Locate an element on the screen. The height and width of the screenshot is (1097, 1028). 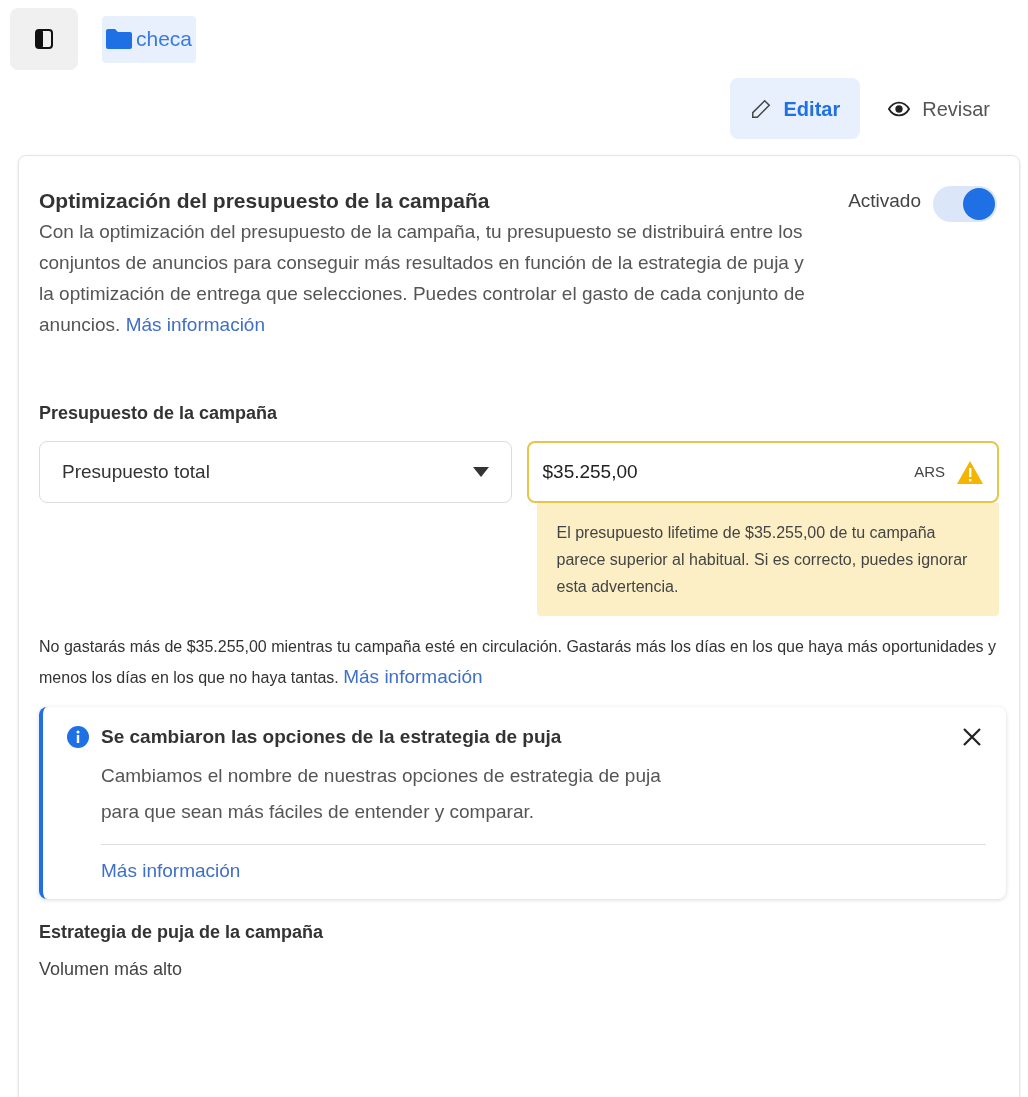
caret-icon is located at coordinates (480, 472).